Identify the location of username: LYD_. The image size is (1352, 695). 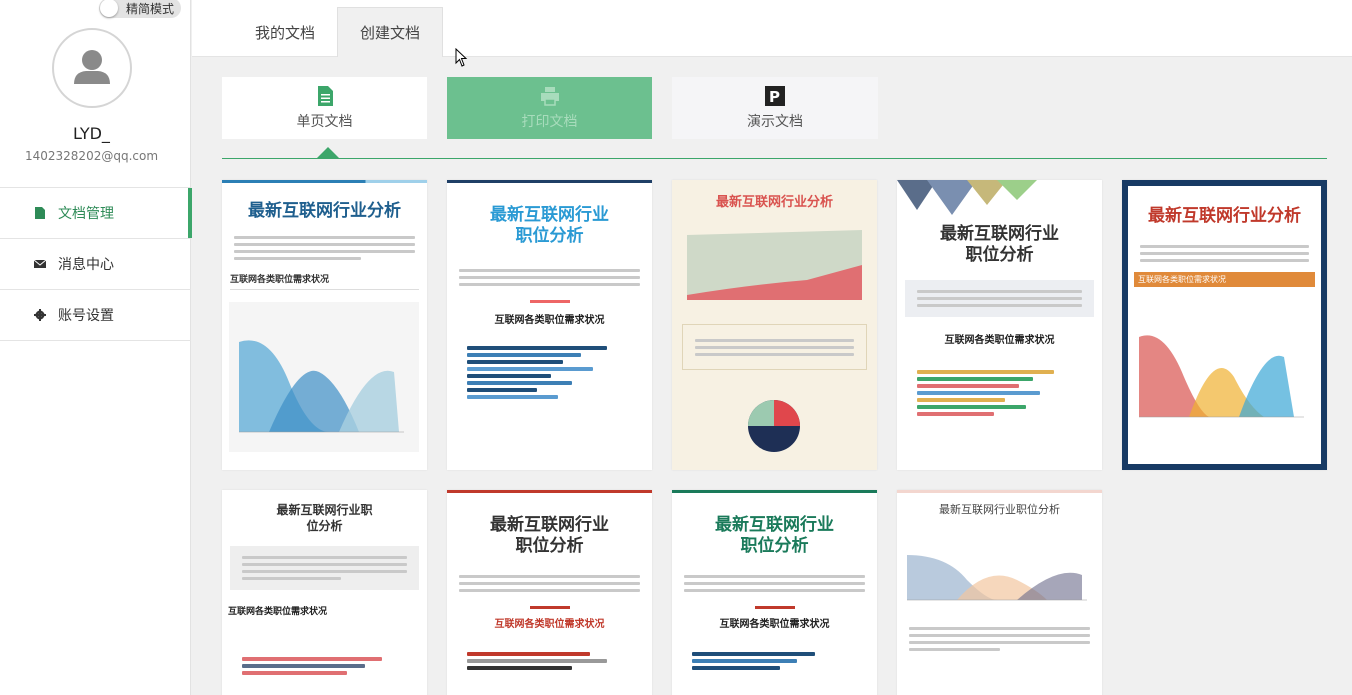
(91, 133).